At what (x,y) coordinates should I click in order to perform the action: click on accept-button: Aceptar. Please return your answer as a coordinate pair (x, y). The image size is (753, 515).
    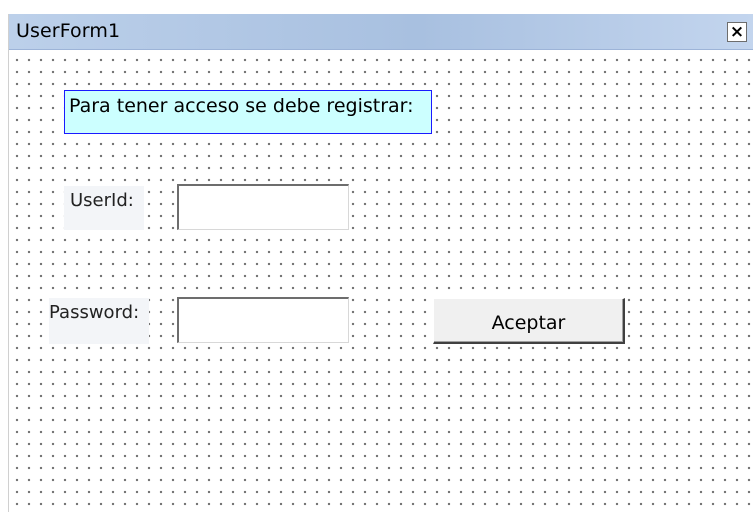
    Looking at the image, I should click on (529, 321).